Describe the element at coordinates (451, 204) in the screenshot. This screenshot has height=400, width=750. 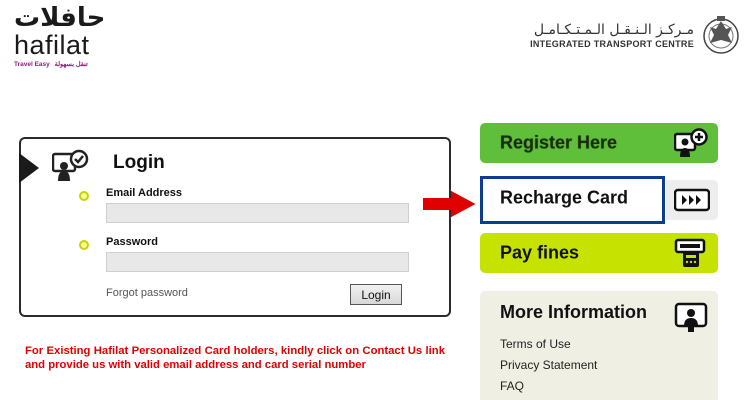
I see `red-pointer-arrow-icon` at that location.